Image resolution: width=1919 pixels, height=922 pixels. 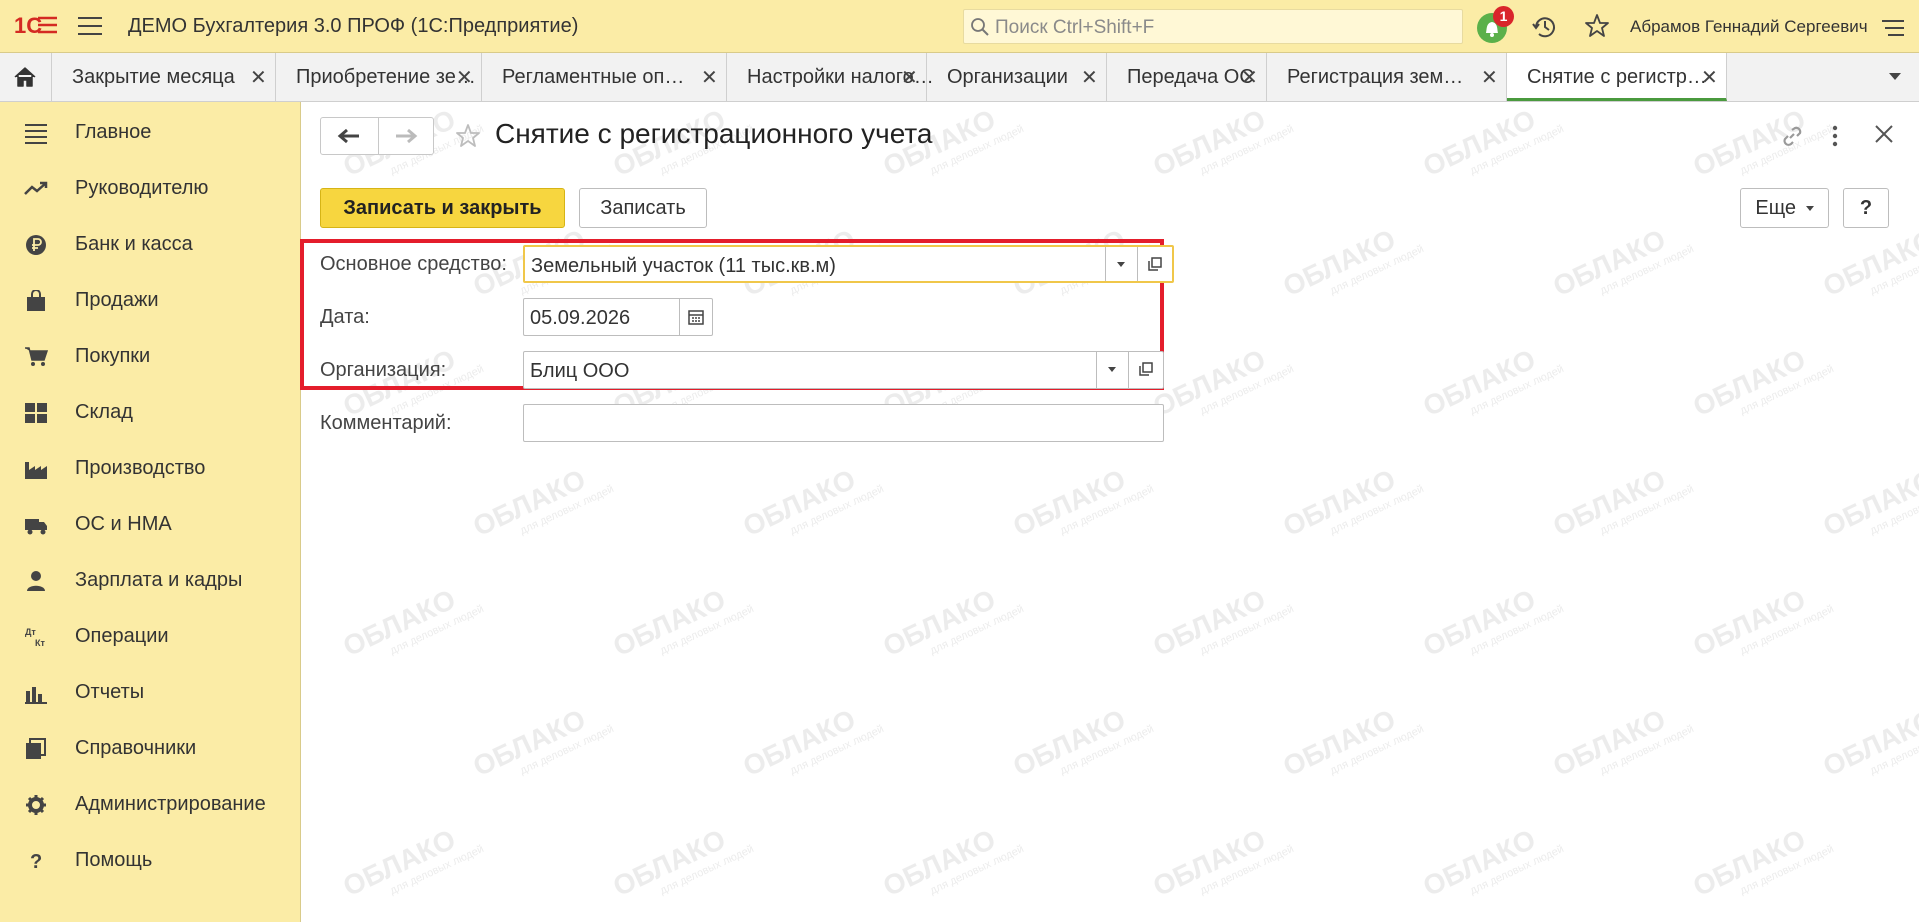 I want to click on more-button: Еще, so click(x=1784, y=208).